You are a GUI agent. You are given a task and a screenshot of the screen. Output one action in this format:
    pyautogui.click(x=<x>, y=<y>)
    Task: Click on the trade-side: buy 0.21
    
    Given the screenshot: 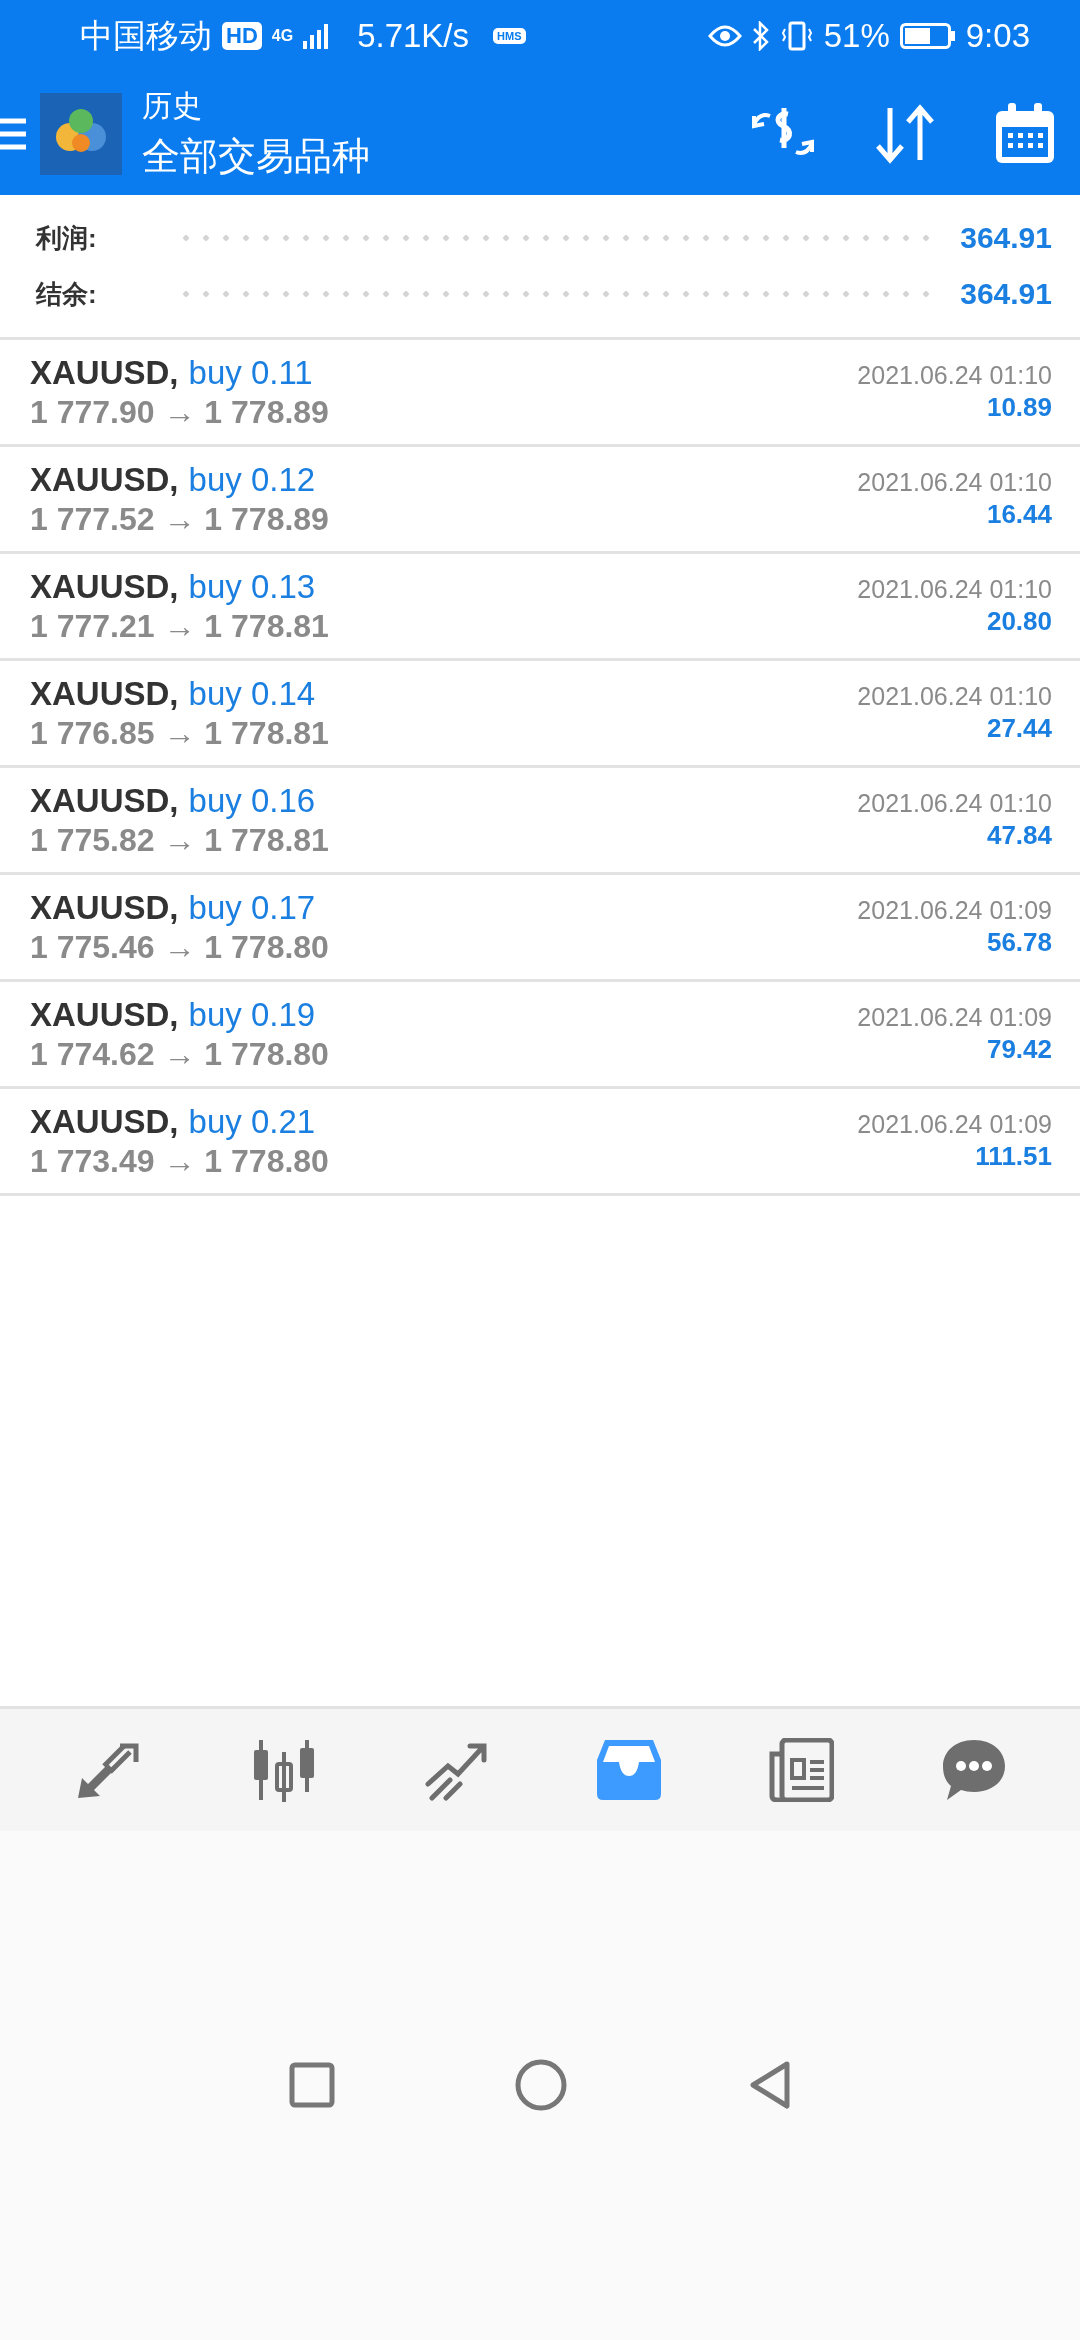 What is the action you would take?
    pyautogui.click(x=252, y=1121)
    